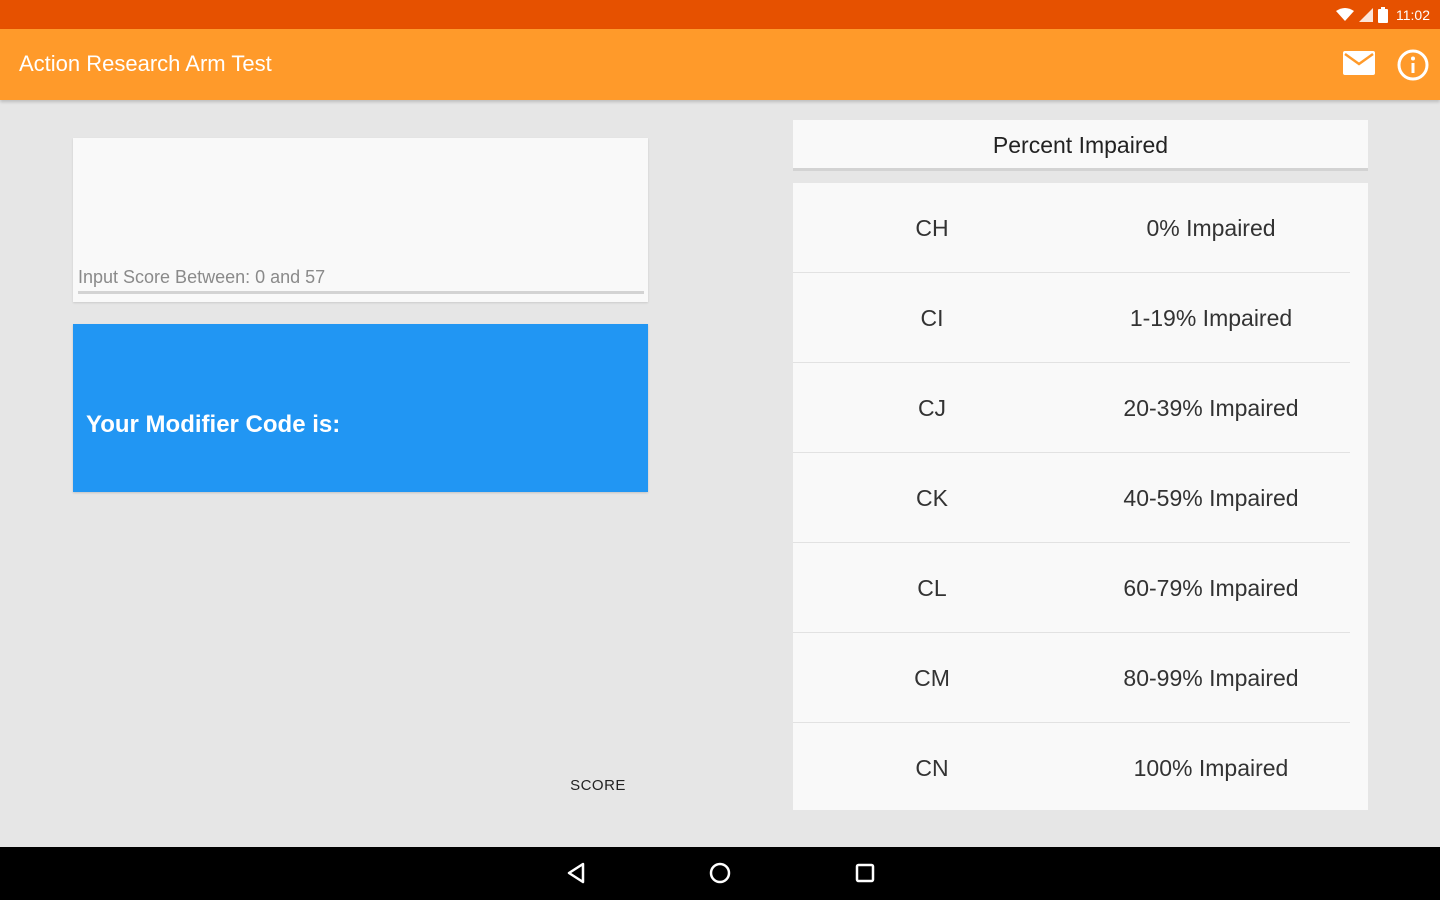 The width and height of the screenshot is (1440, 900). I want to click on info-icon, so click(1413, 65).